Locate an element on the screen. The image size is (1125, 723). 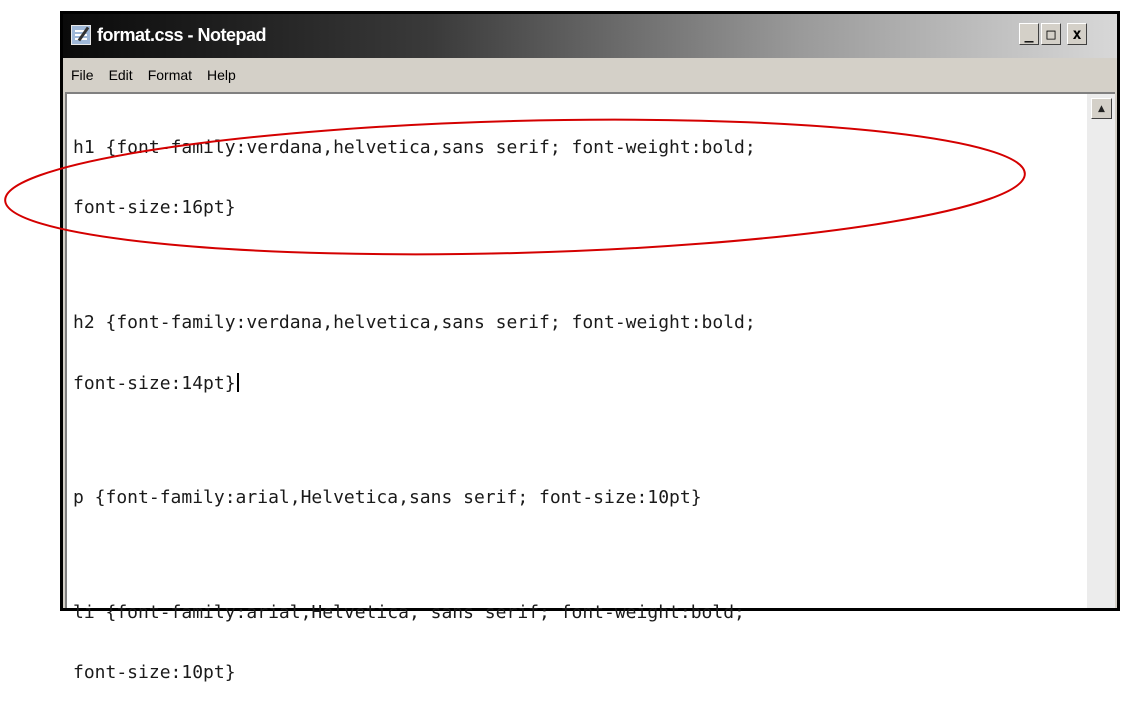
close-button: x is located at coordinates (1077, 34).